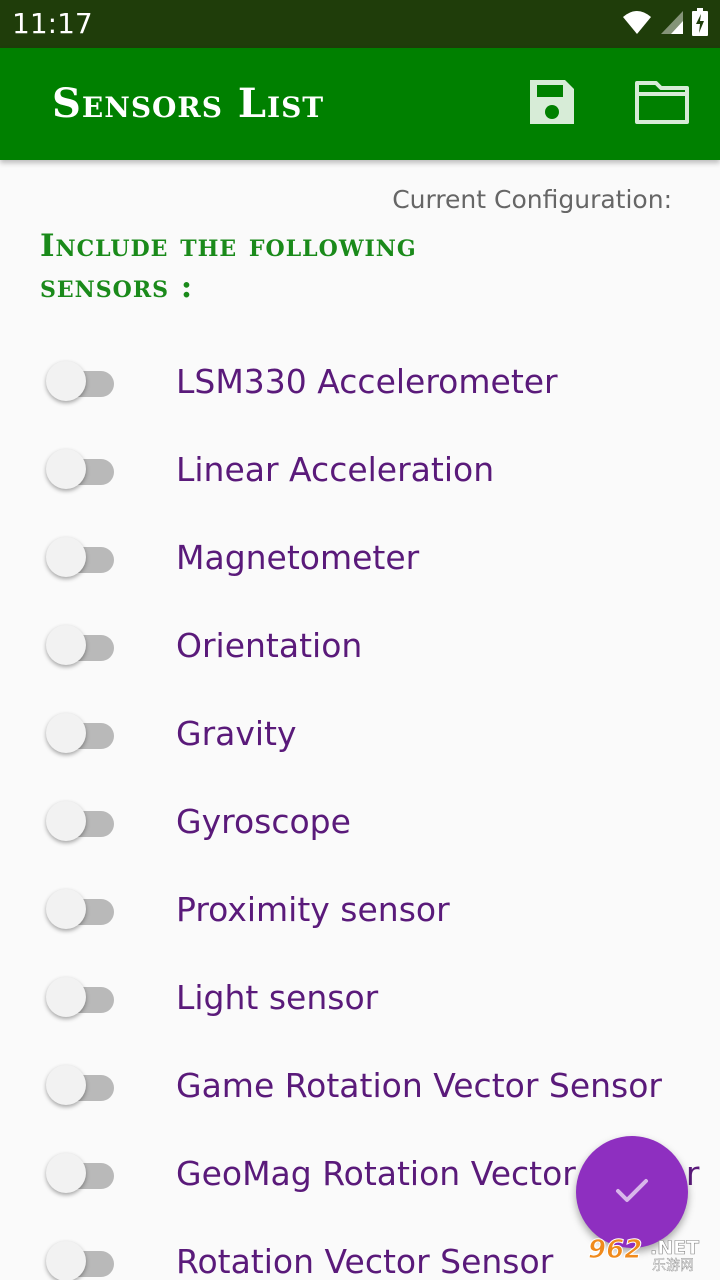 This screenshot has width=720, height=1280. Describe the element at coordinates (360, 104) in the screenshot. I see `app-bar: Sensors List` at that location.